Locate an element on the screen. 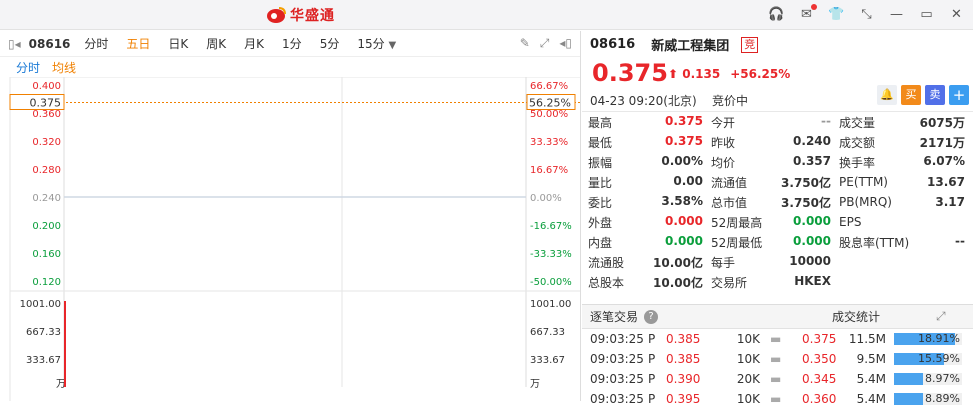  stat-label: 外盘 is located at coordinates (600, 222).